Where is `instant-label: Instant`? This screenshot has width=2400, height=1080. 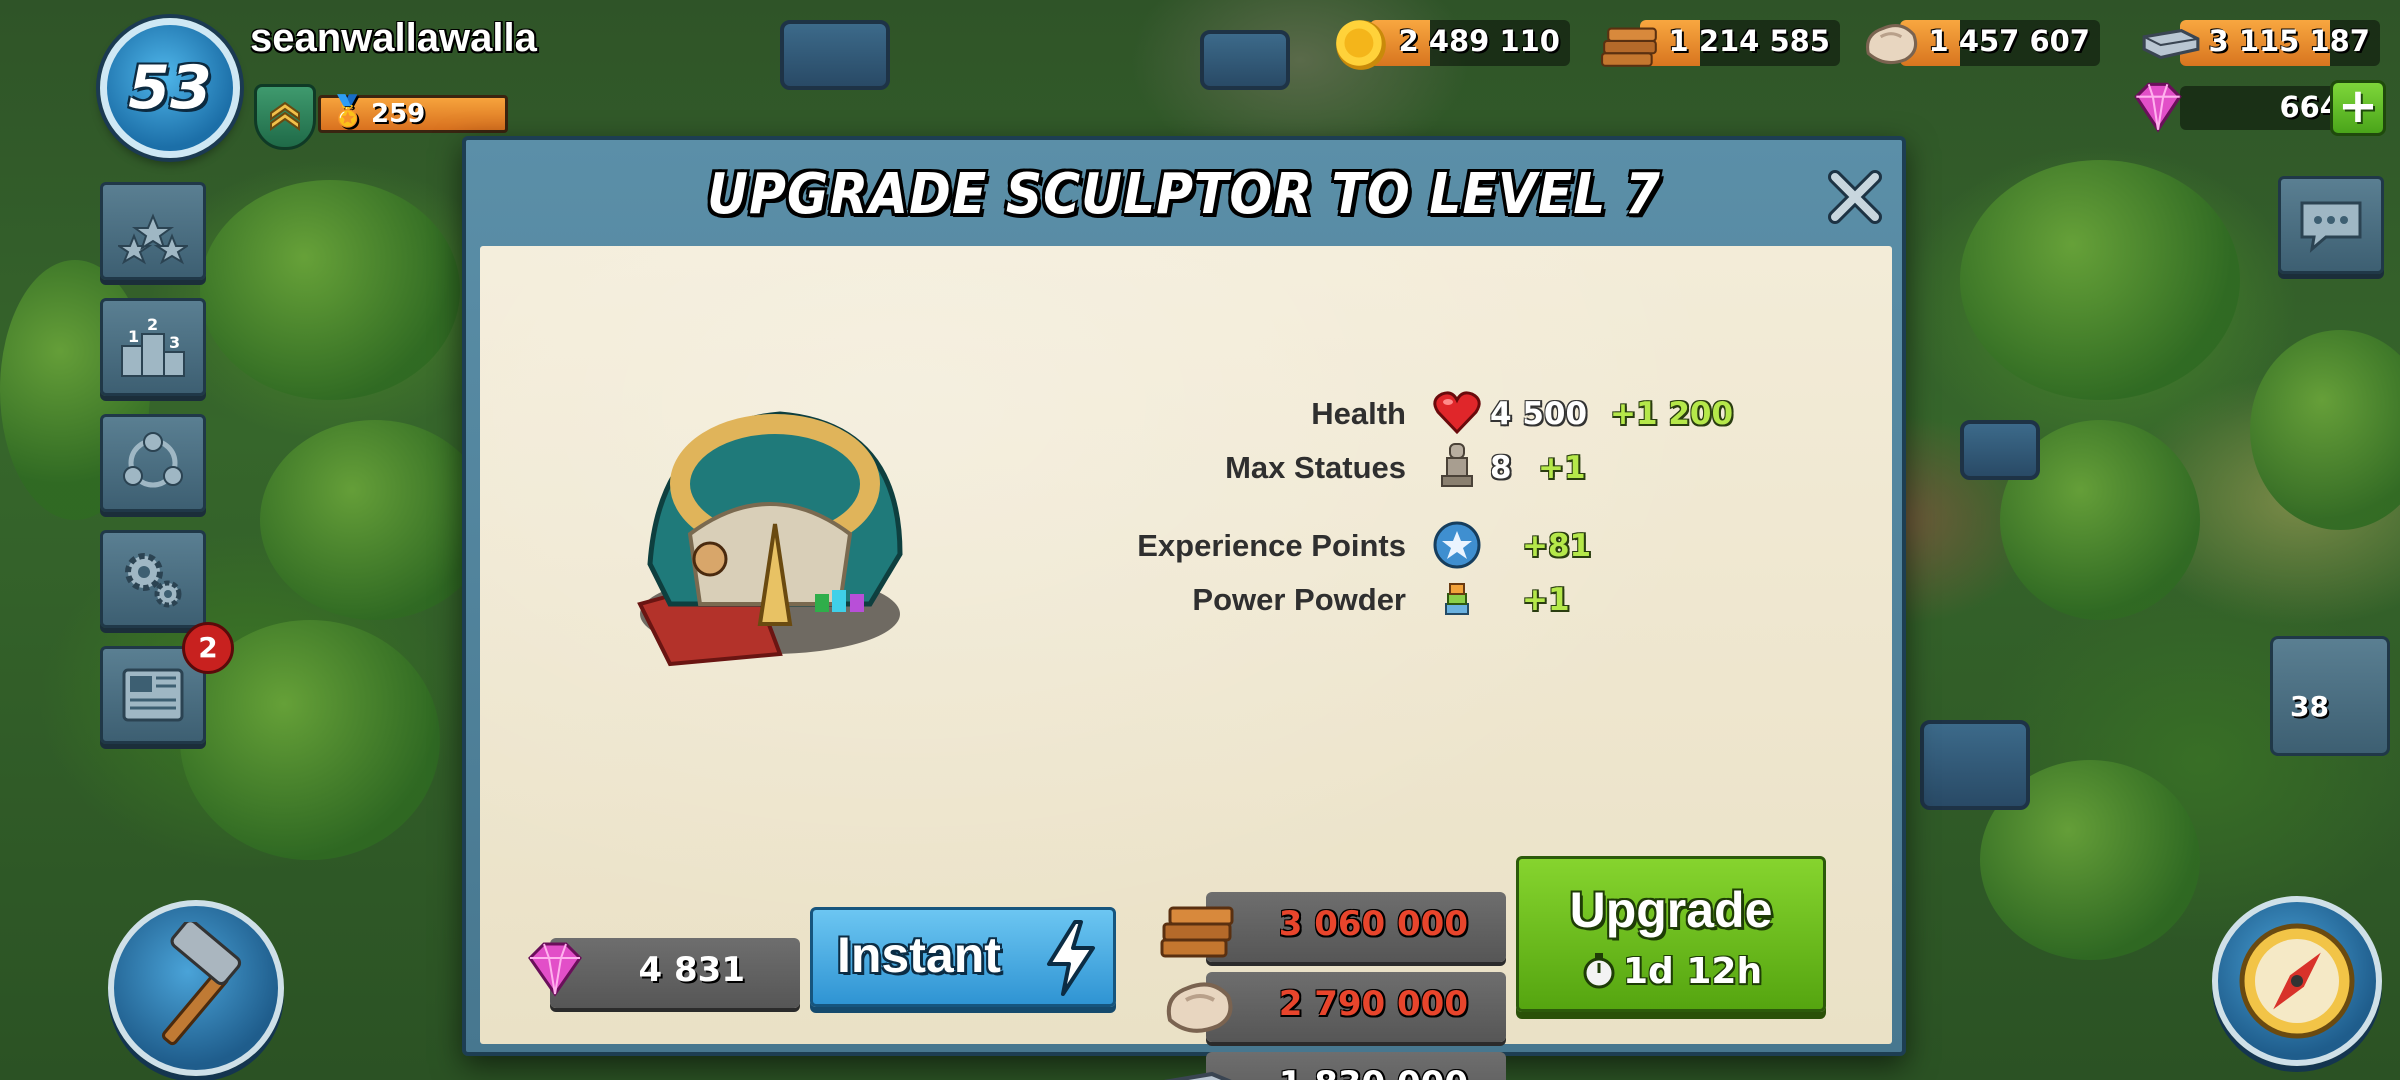
instant-label: Instant is located at coordinates (919, 955).